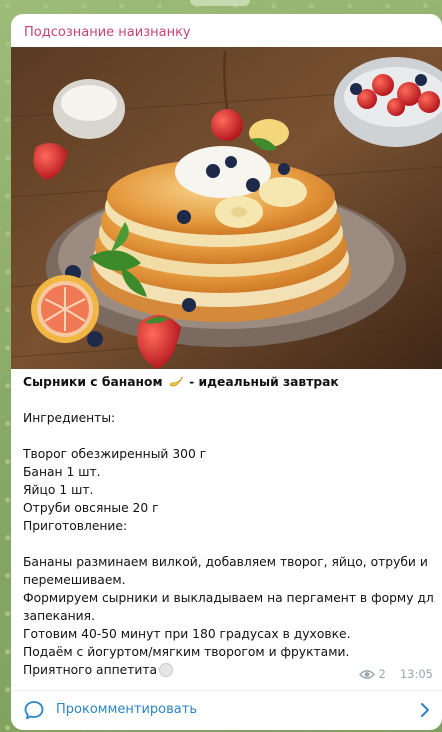 The height and width of the screenshot is (732, 442). Describe the element at coordinates (366, 674) in the screenshot. I see `eye-icon` at that location.